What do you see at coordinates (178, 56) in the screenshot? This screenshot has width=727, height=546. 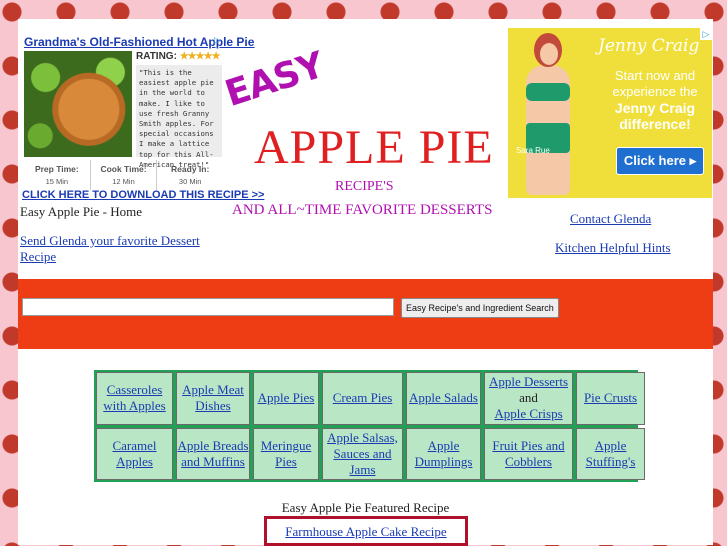 I see `rating: RATING: ★★★★★` at bounding box center [178, 56].